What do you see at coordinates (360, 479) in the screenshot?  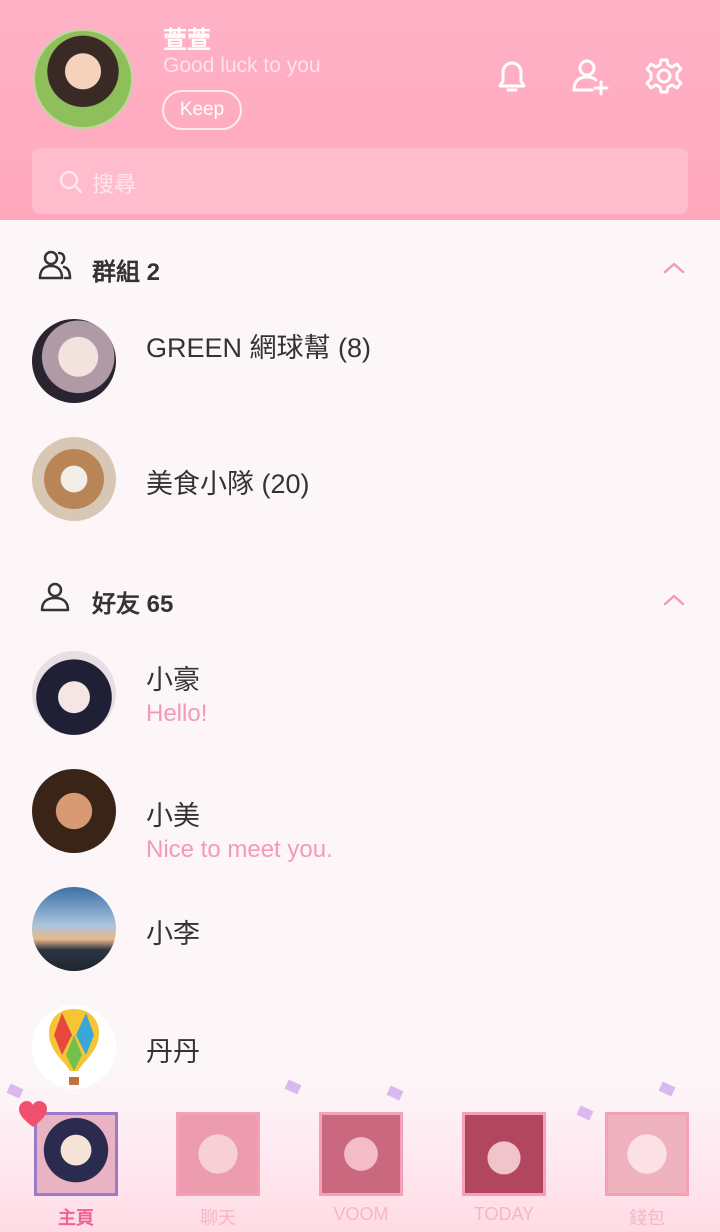 I see `group-row: 美食小隊 (20)` at bounding box center [360, 479].